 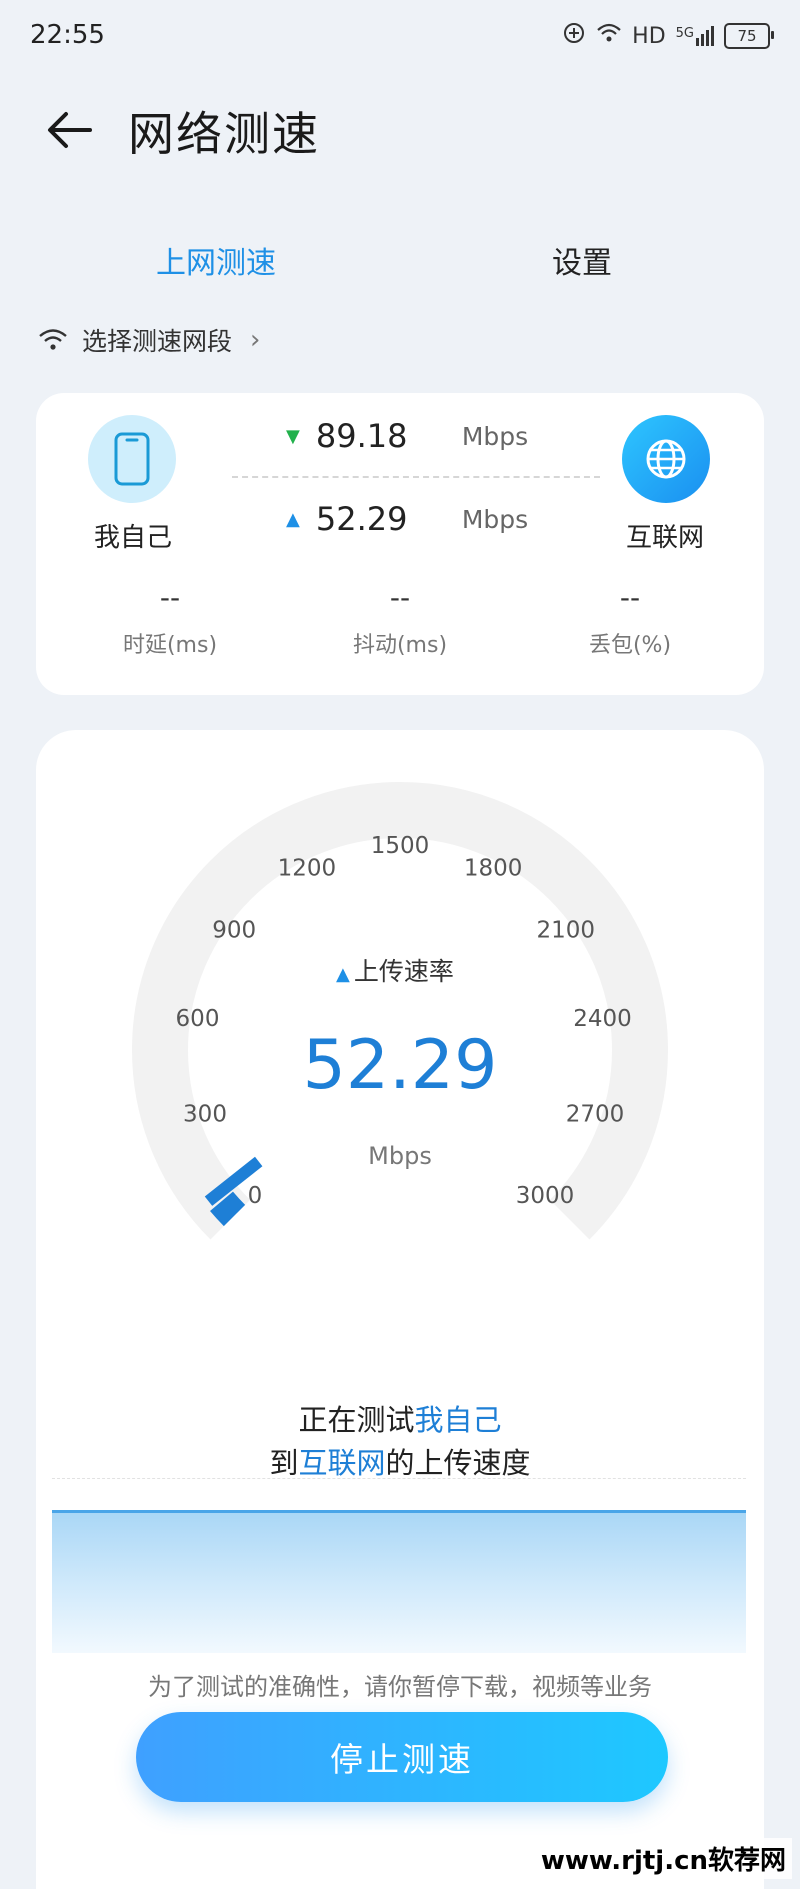 What do you see at coordinates (170, 597) in the screenshot?
I see `latency-value: --` at bounding box center [170, 597].